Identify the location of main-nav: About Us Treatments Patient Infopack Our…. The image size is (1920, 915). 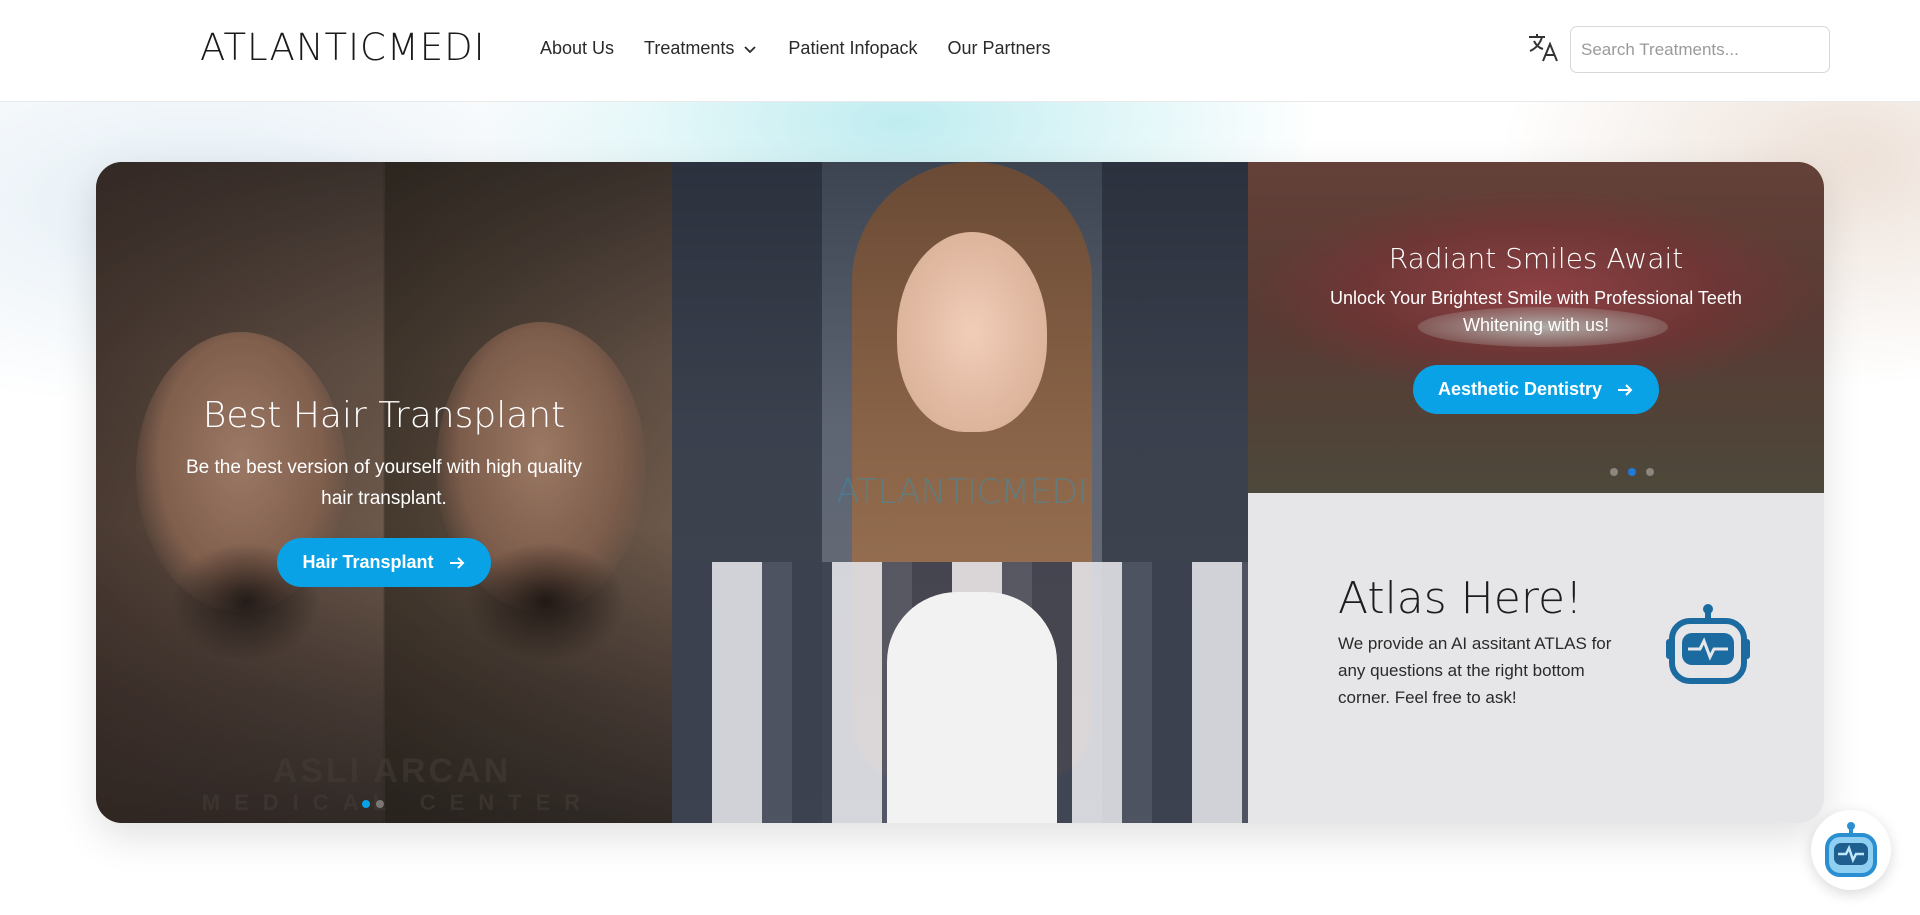
(795, 48).